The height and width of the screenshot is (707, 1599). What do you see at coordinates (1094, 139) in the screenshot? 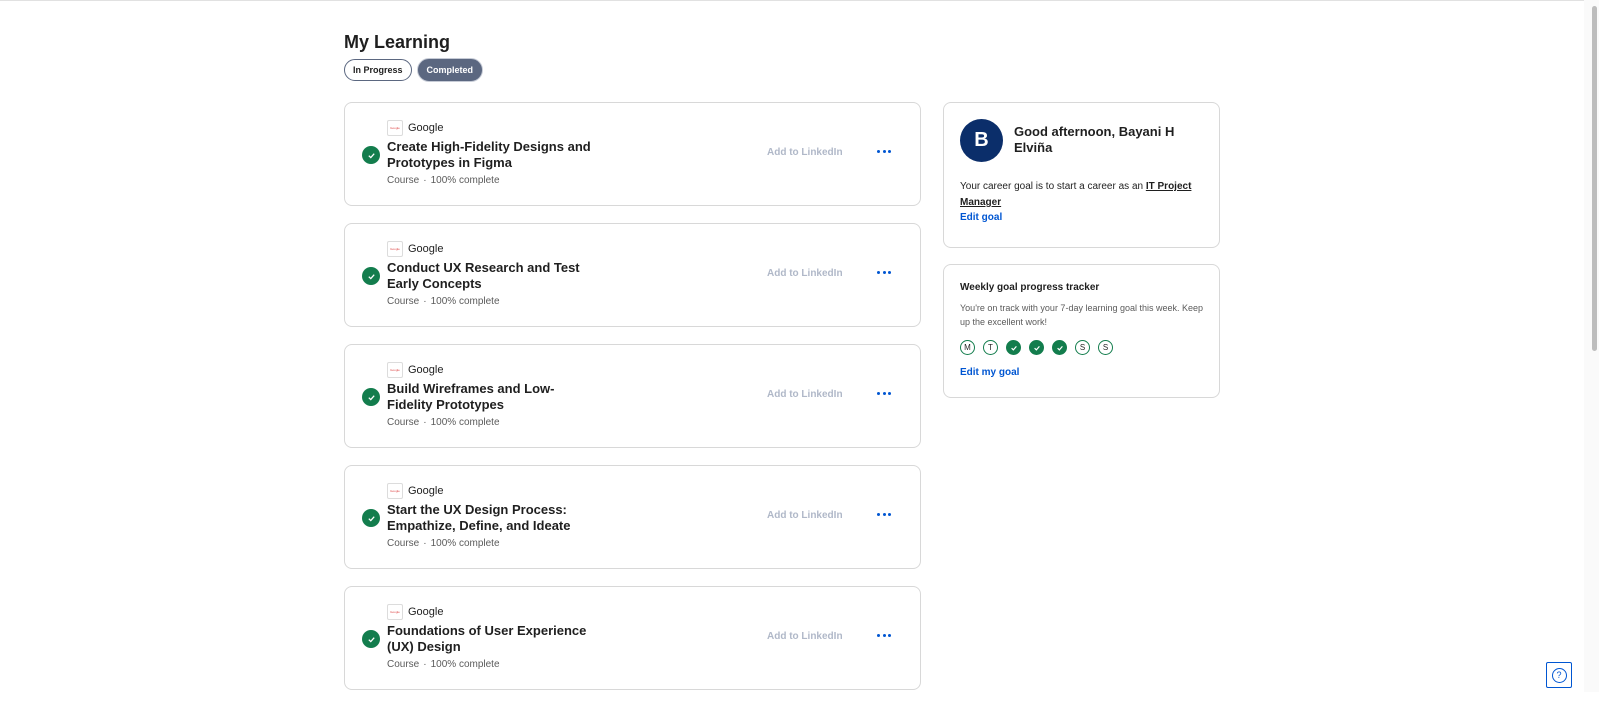
I see `greeting: Good afternoon, Bayani H Elviña` at bounding box center [1094, 139].